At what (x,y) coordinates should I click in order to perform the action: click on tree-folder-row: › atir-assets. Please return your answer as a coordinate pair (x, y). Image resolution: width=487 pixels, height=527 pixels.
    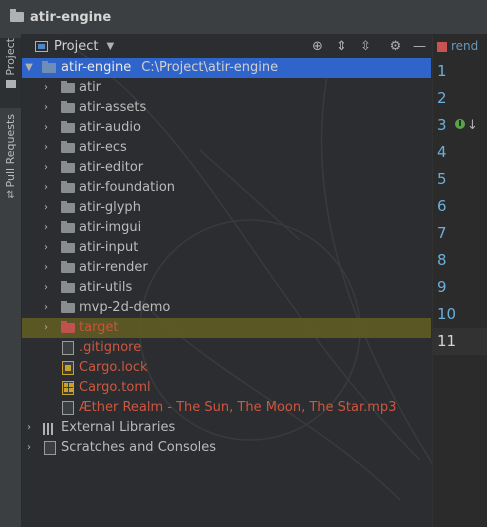
    Looking at the image, I should click on (226, 108).